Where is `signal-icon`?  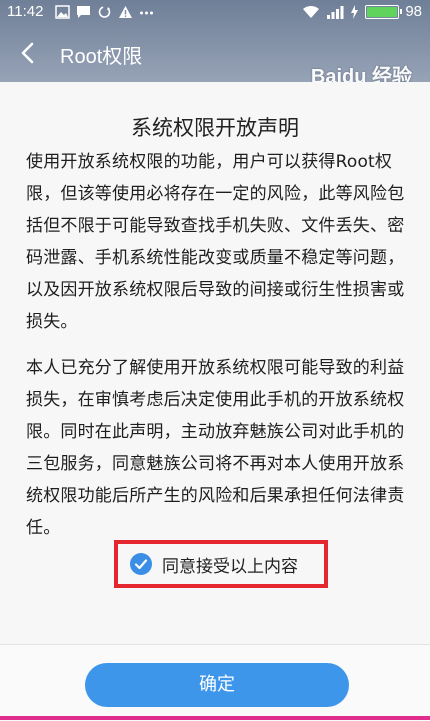 signal-icon is located at coordinates (335, 12).